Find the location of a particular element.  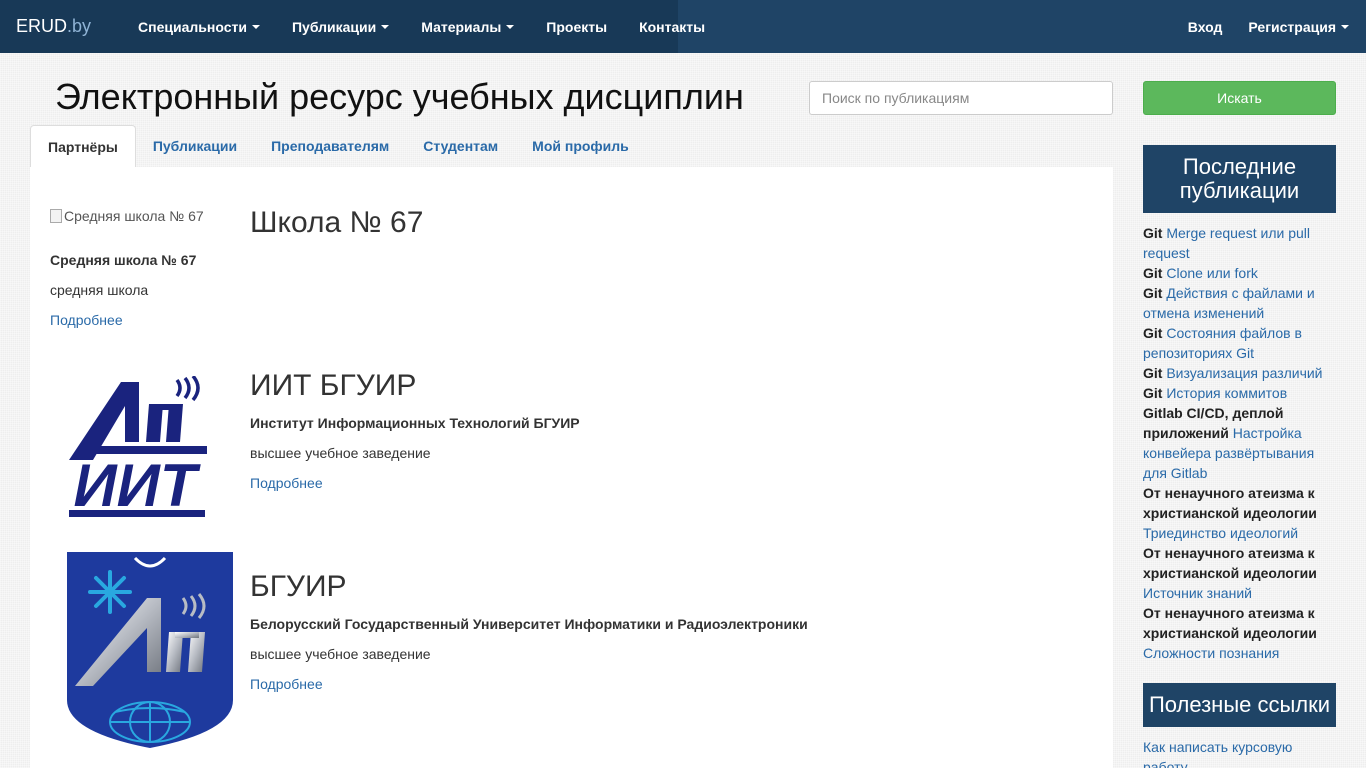

list-item: Git Визуализация различий is located at coordinates (1239, 373).